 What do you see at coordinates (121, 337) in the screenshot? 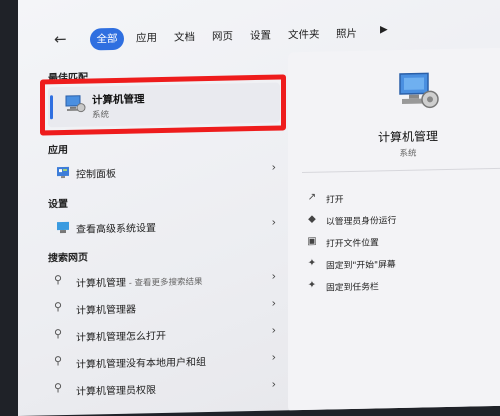
I see `list-item-label: 计算机管理怎么打开` at bounding box center [121, 337].